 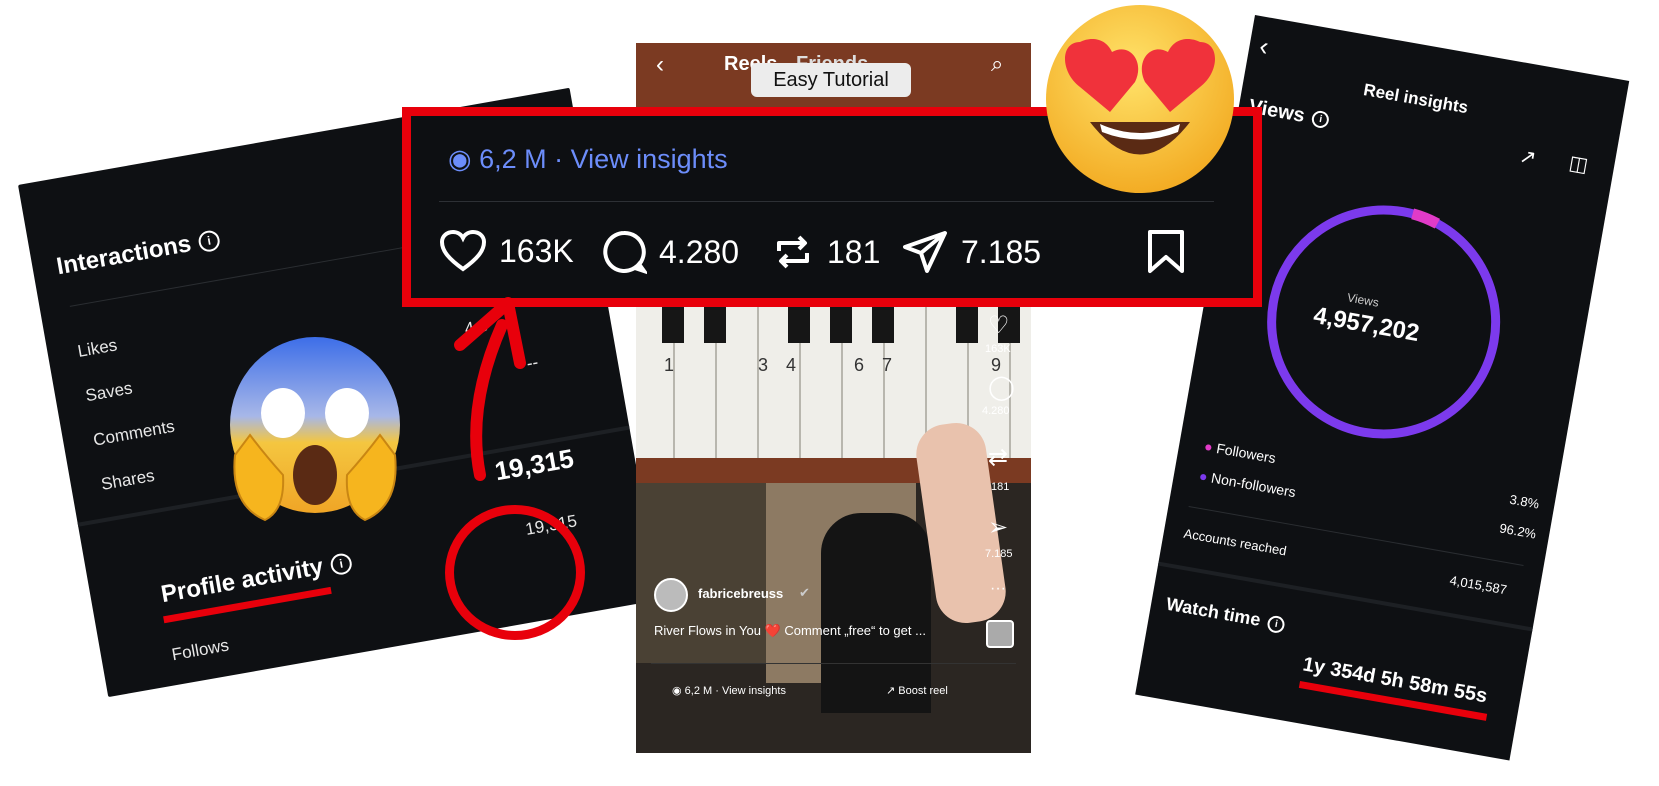 I want to click on key-number: 1, so click(x=669, y=365).